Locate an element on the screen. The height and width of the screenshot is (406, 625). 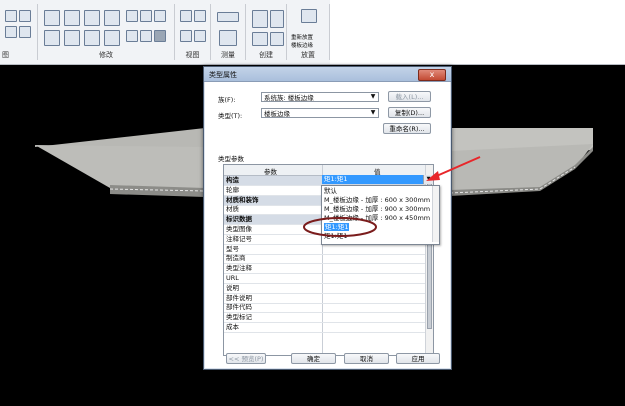
grid-param-row: 成本 is located at coordinates (325, 328).